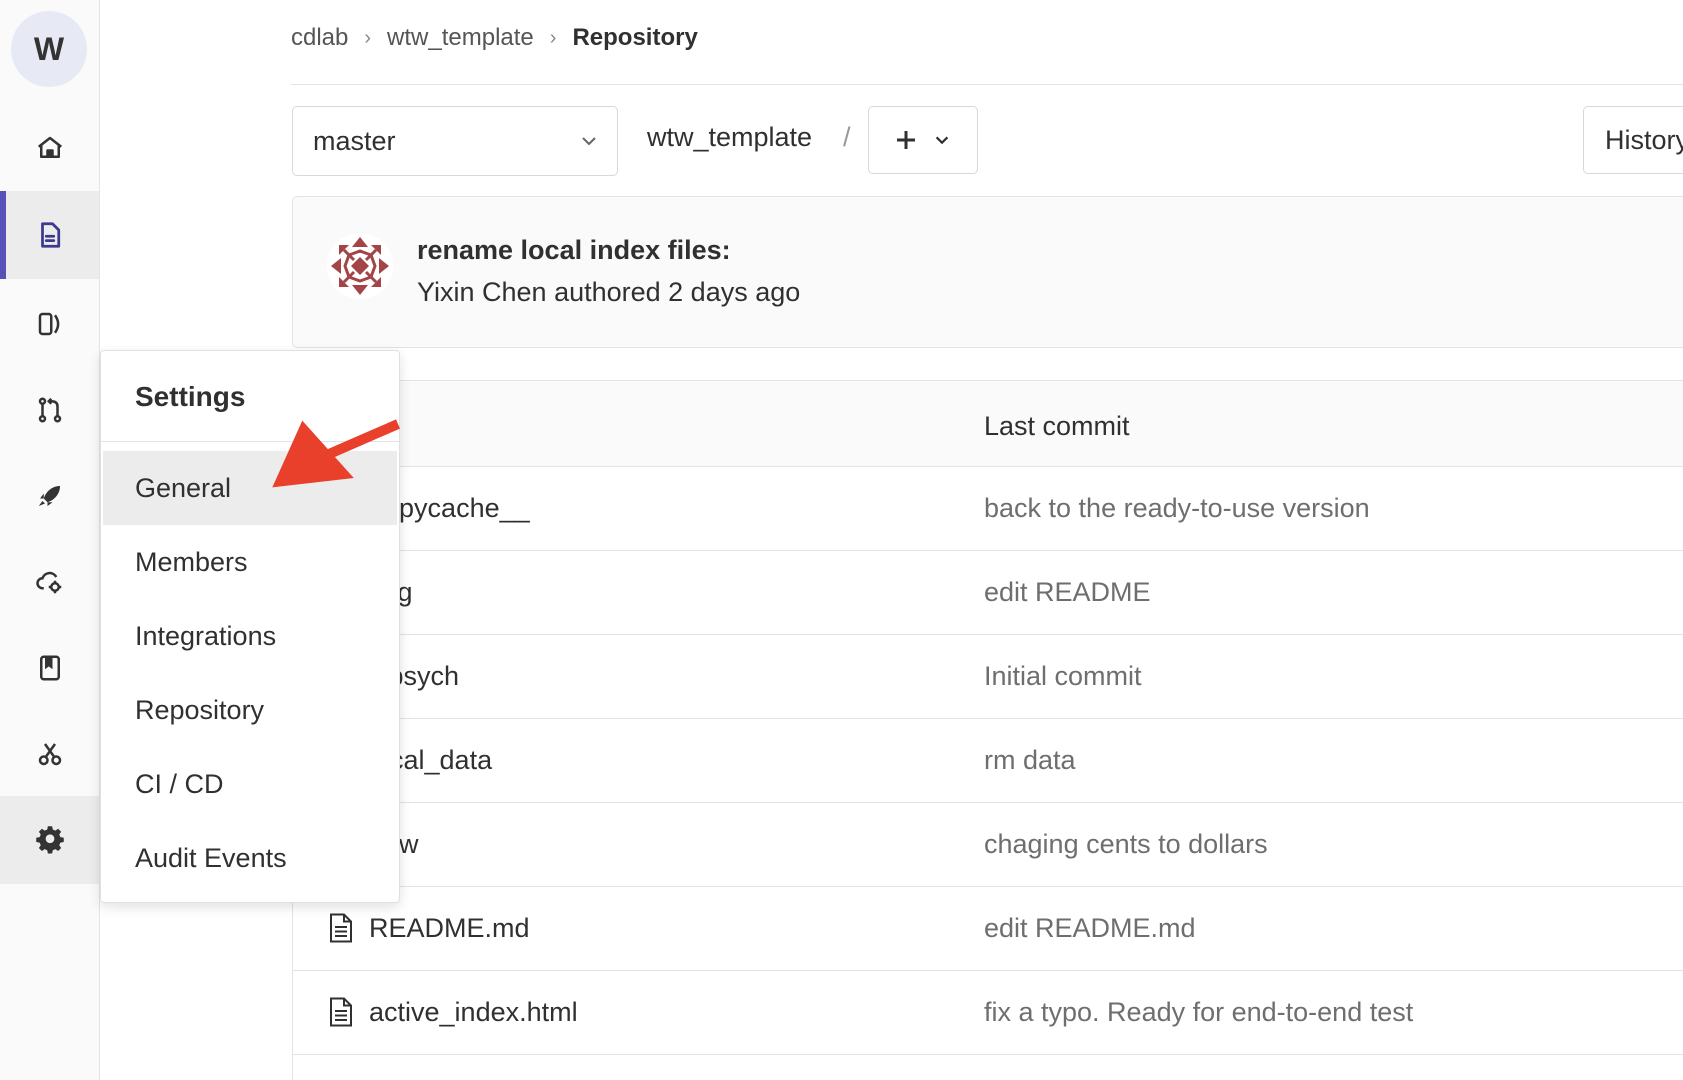 The height and width of the screenshot is (1080, 1683). I want to click on table-header: Last commit, so click(988, 424).